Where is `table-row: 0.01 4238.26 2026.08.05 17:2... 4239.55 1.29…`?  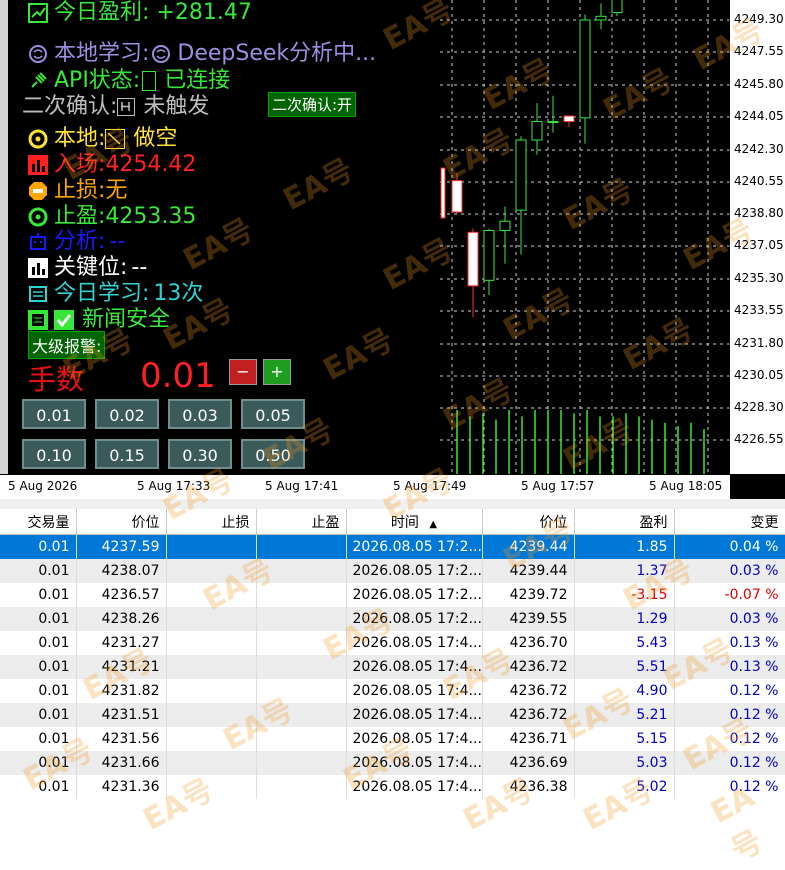
table-row: 0.01 4238.26 2026.08.05 17:2... 4239.55 1.29… is located at coordinates (392, 619).